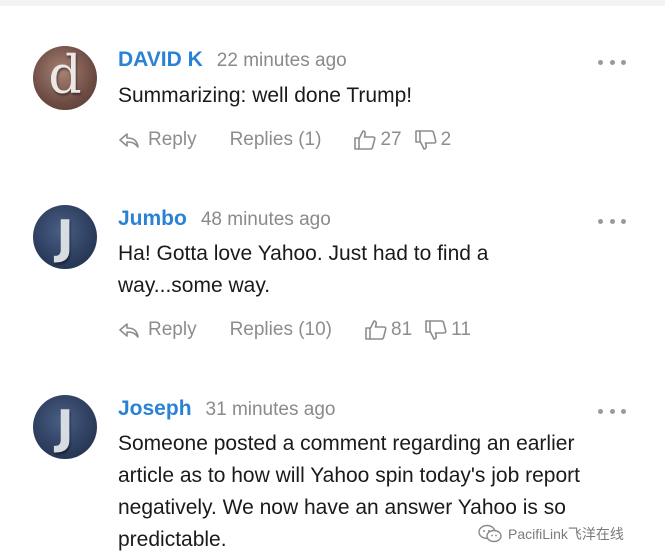 Image resolution: width=665 pixels, height=557 pixels. I want to click on avatar-letter: d, so click(65, 76).